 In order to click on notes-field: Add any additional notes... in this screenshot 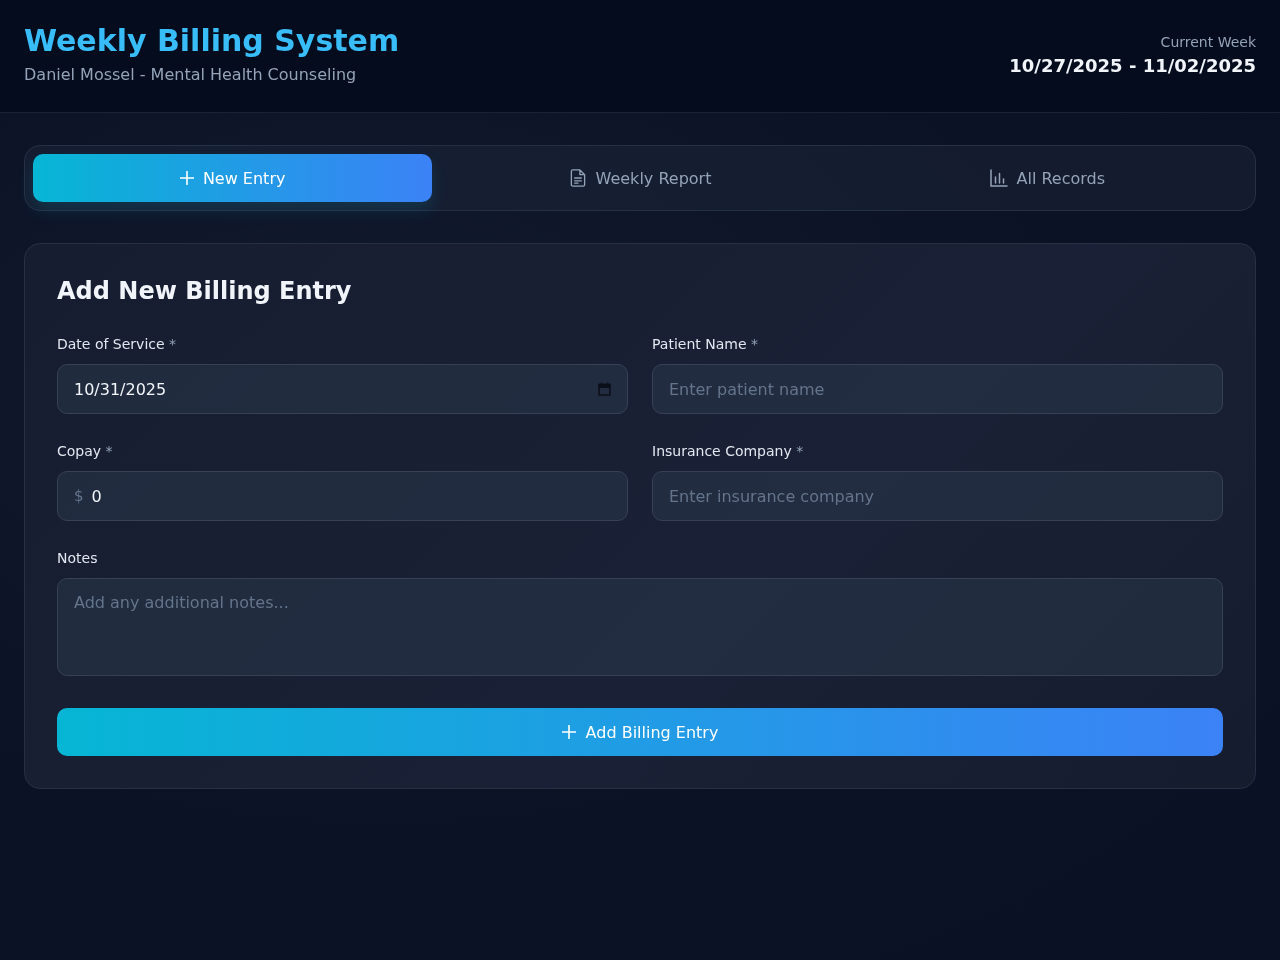, I will do `click(640, 627)`.